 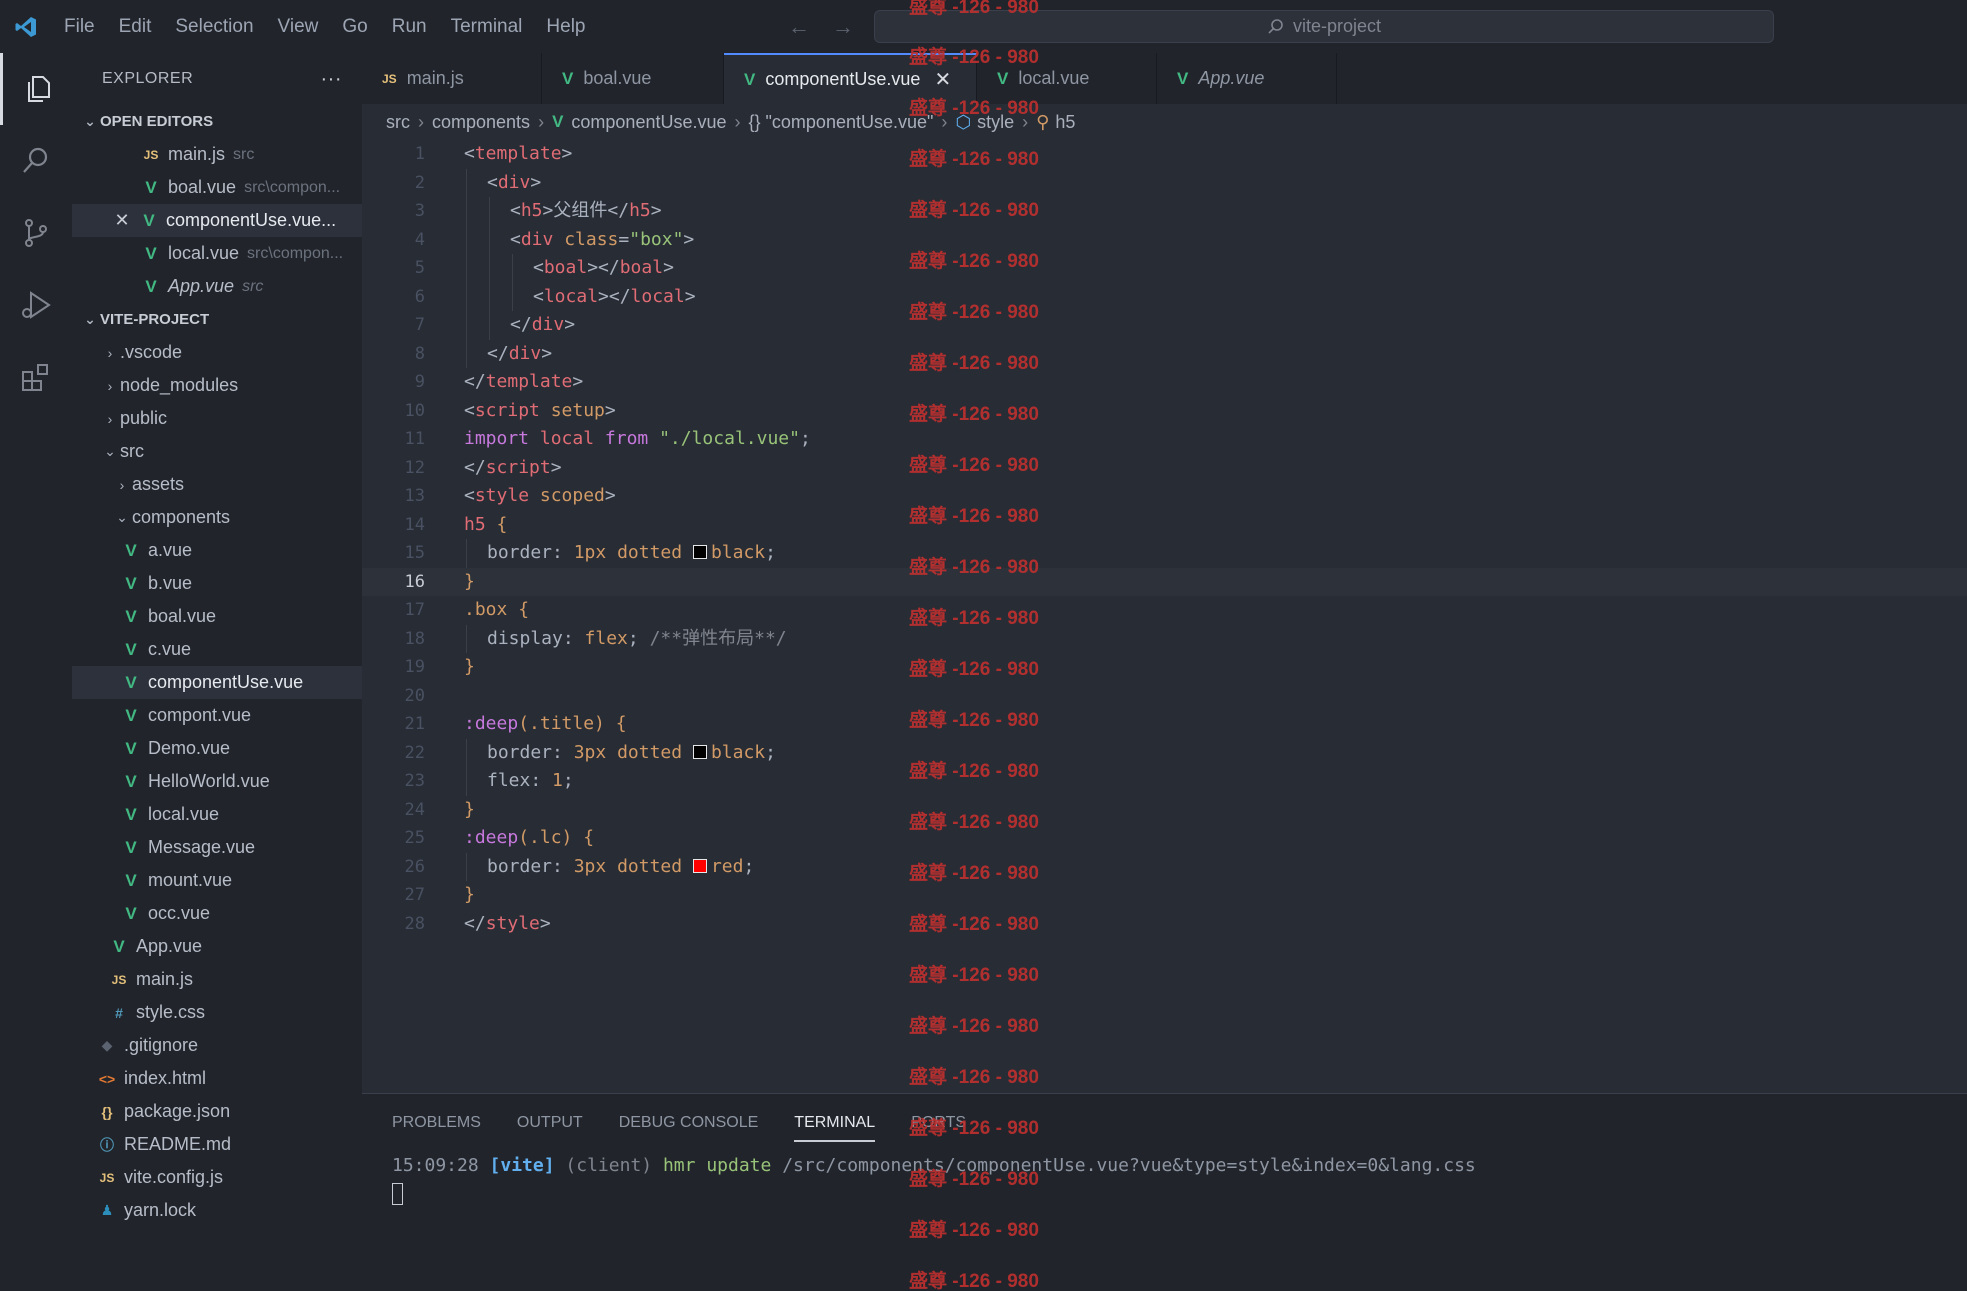 I want to click on tree-file: <> index.html, so click(x=217, y=1078).